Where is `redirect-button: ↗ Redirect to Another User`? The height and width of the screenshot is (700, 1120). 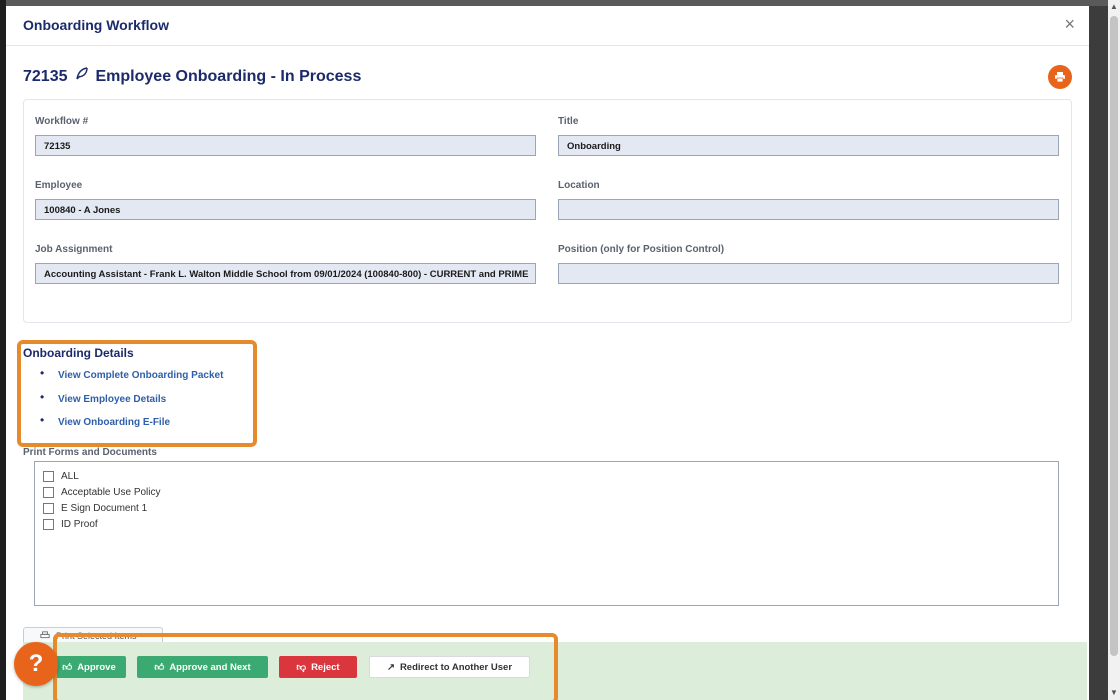
redirect-button: ↗ Redirect to Another User is located at coordinates (449, 667).